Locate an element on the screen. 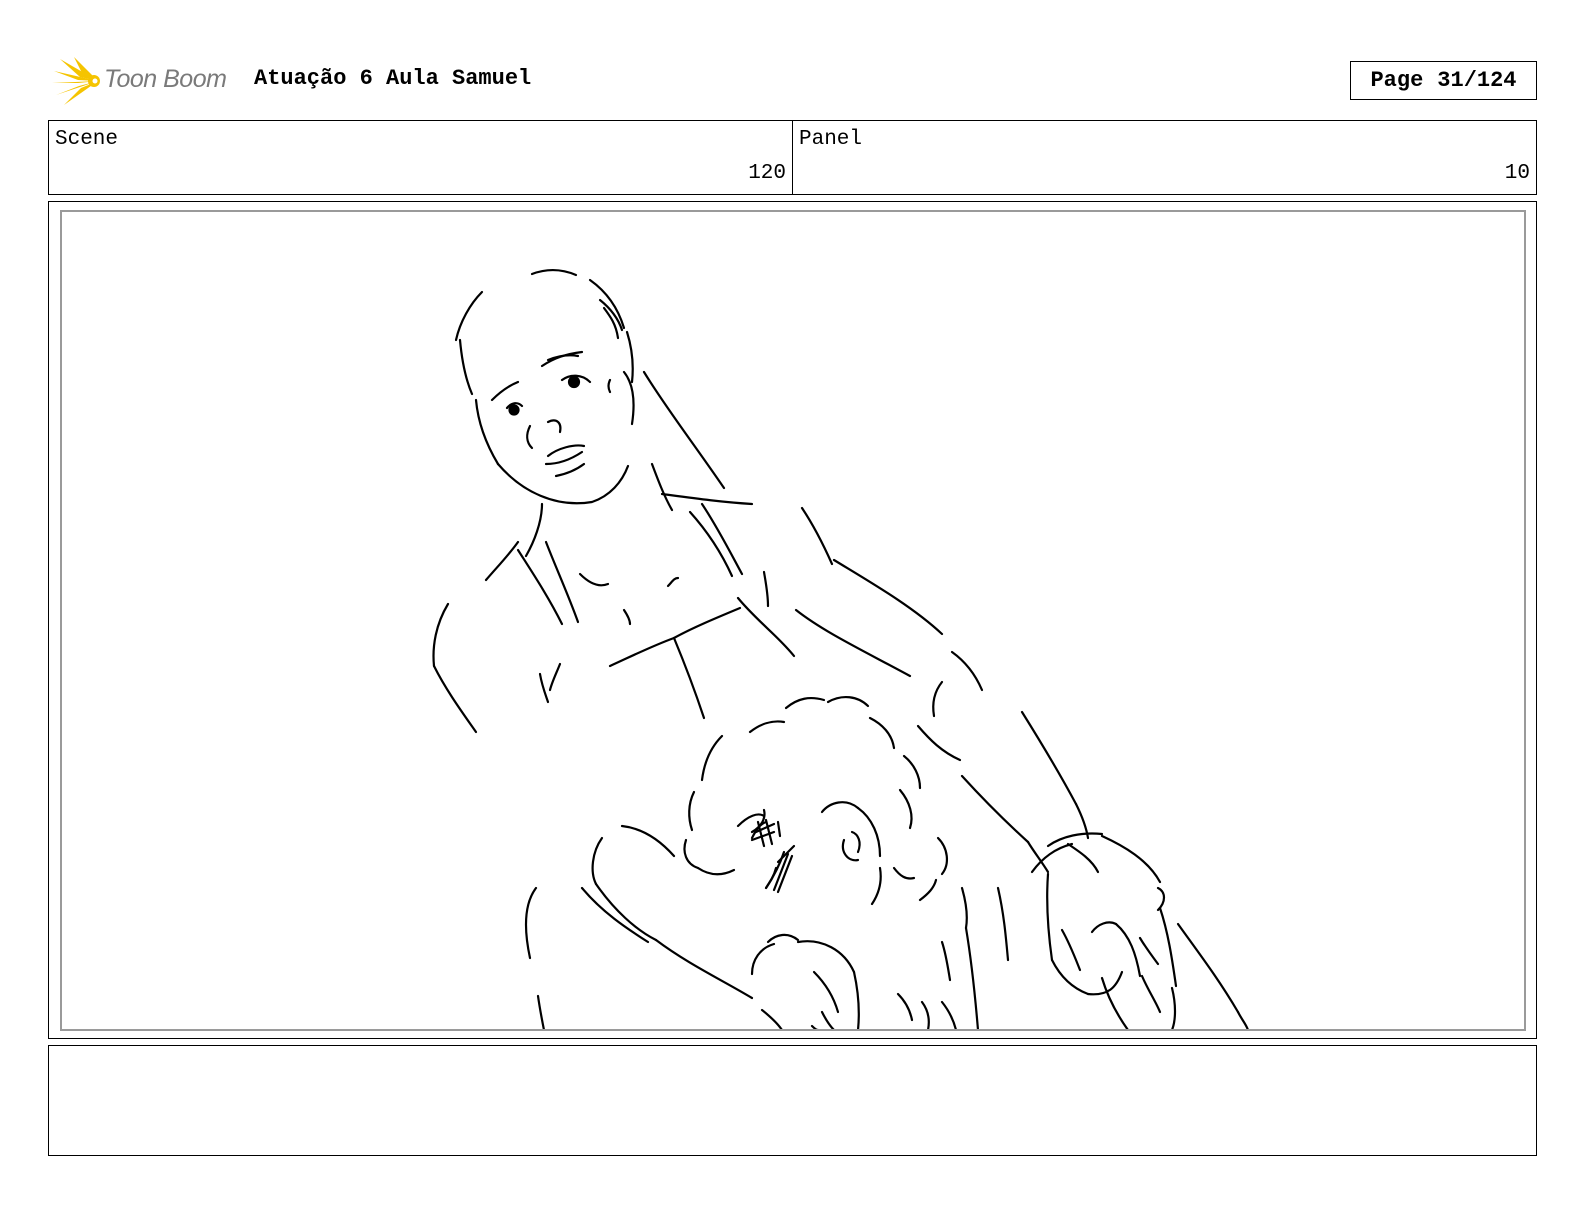 The height and width of the screenshot is (1224, 1584). scene-panel-info: Scene 120 Panel 10 is located at coordinates (792, 157).